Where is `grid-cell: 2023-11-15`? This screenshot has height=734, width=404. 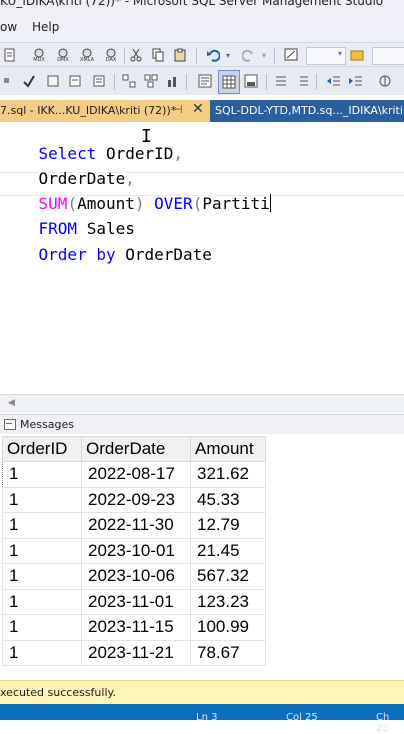 grid-cell: 2023-11-15 is located at coordinates (136, 627).